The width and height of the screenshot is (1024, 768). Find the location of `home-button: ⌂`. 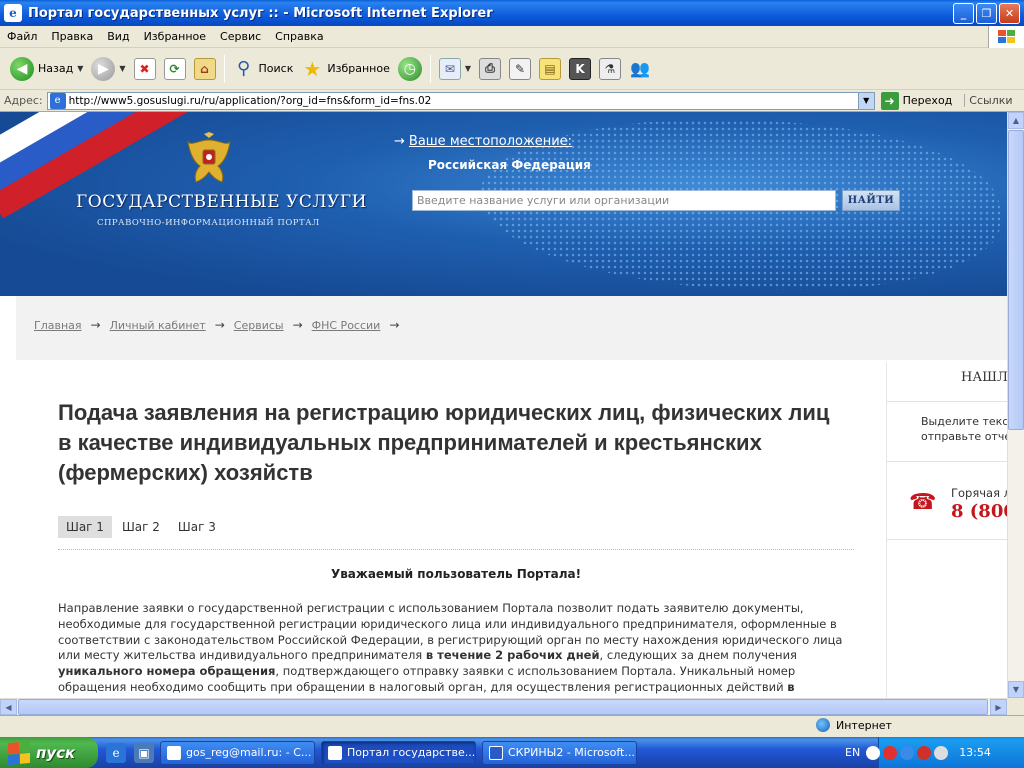

home-button: ⌂ is located at coordinates (205, 69).